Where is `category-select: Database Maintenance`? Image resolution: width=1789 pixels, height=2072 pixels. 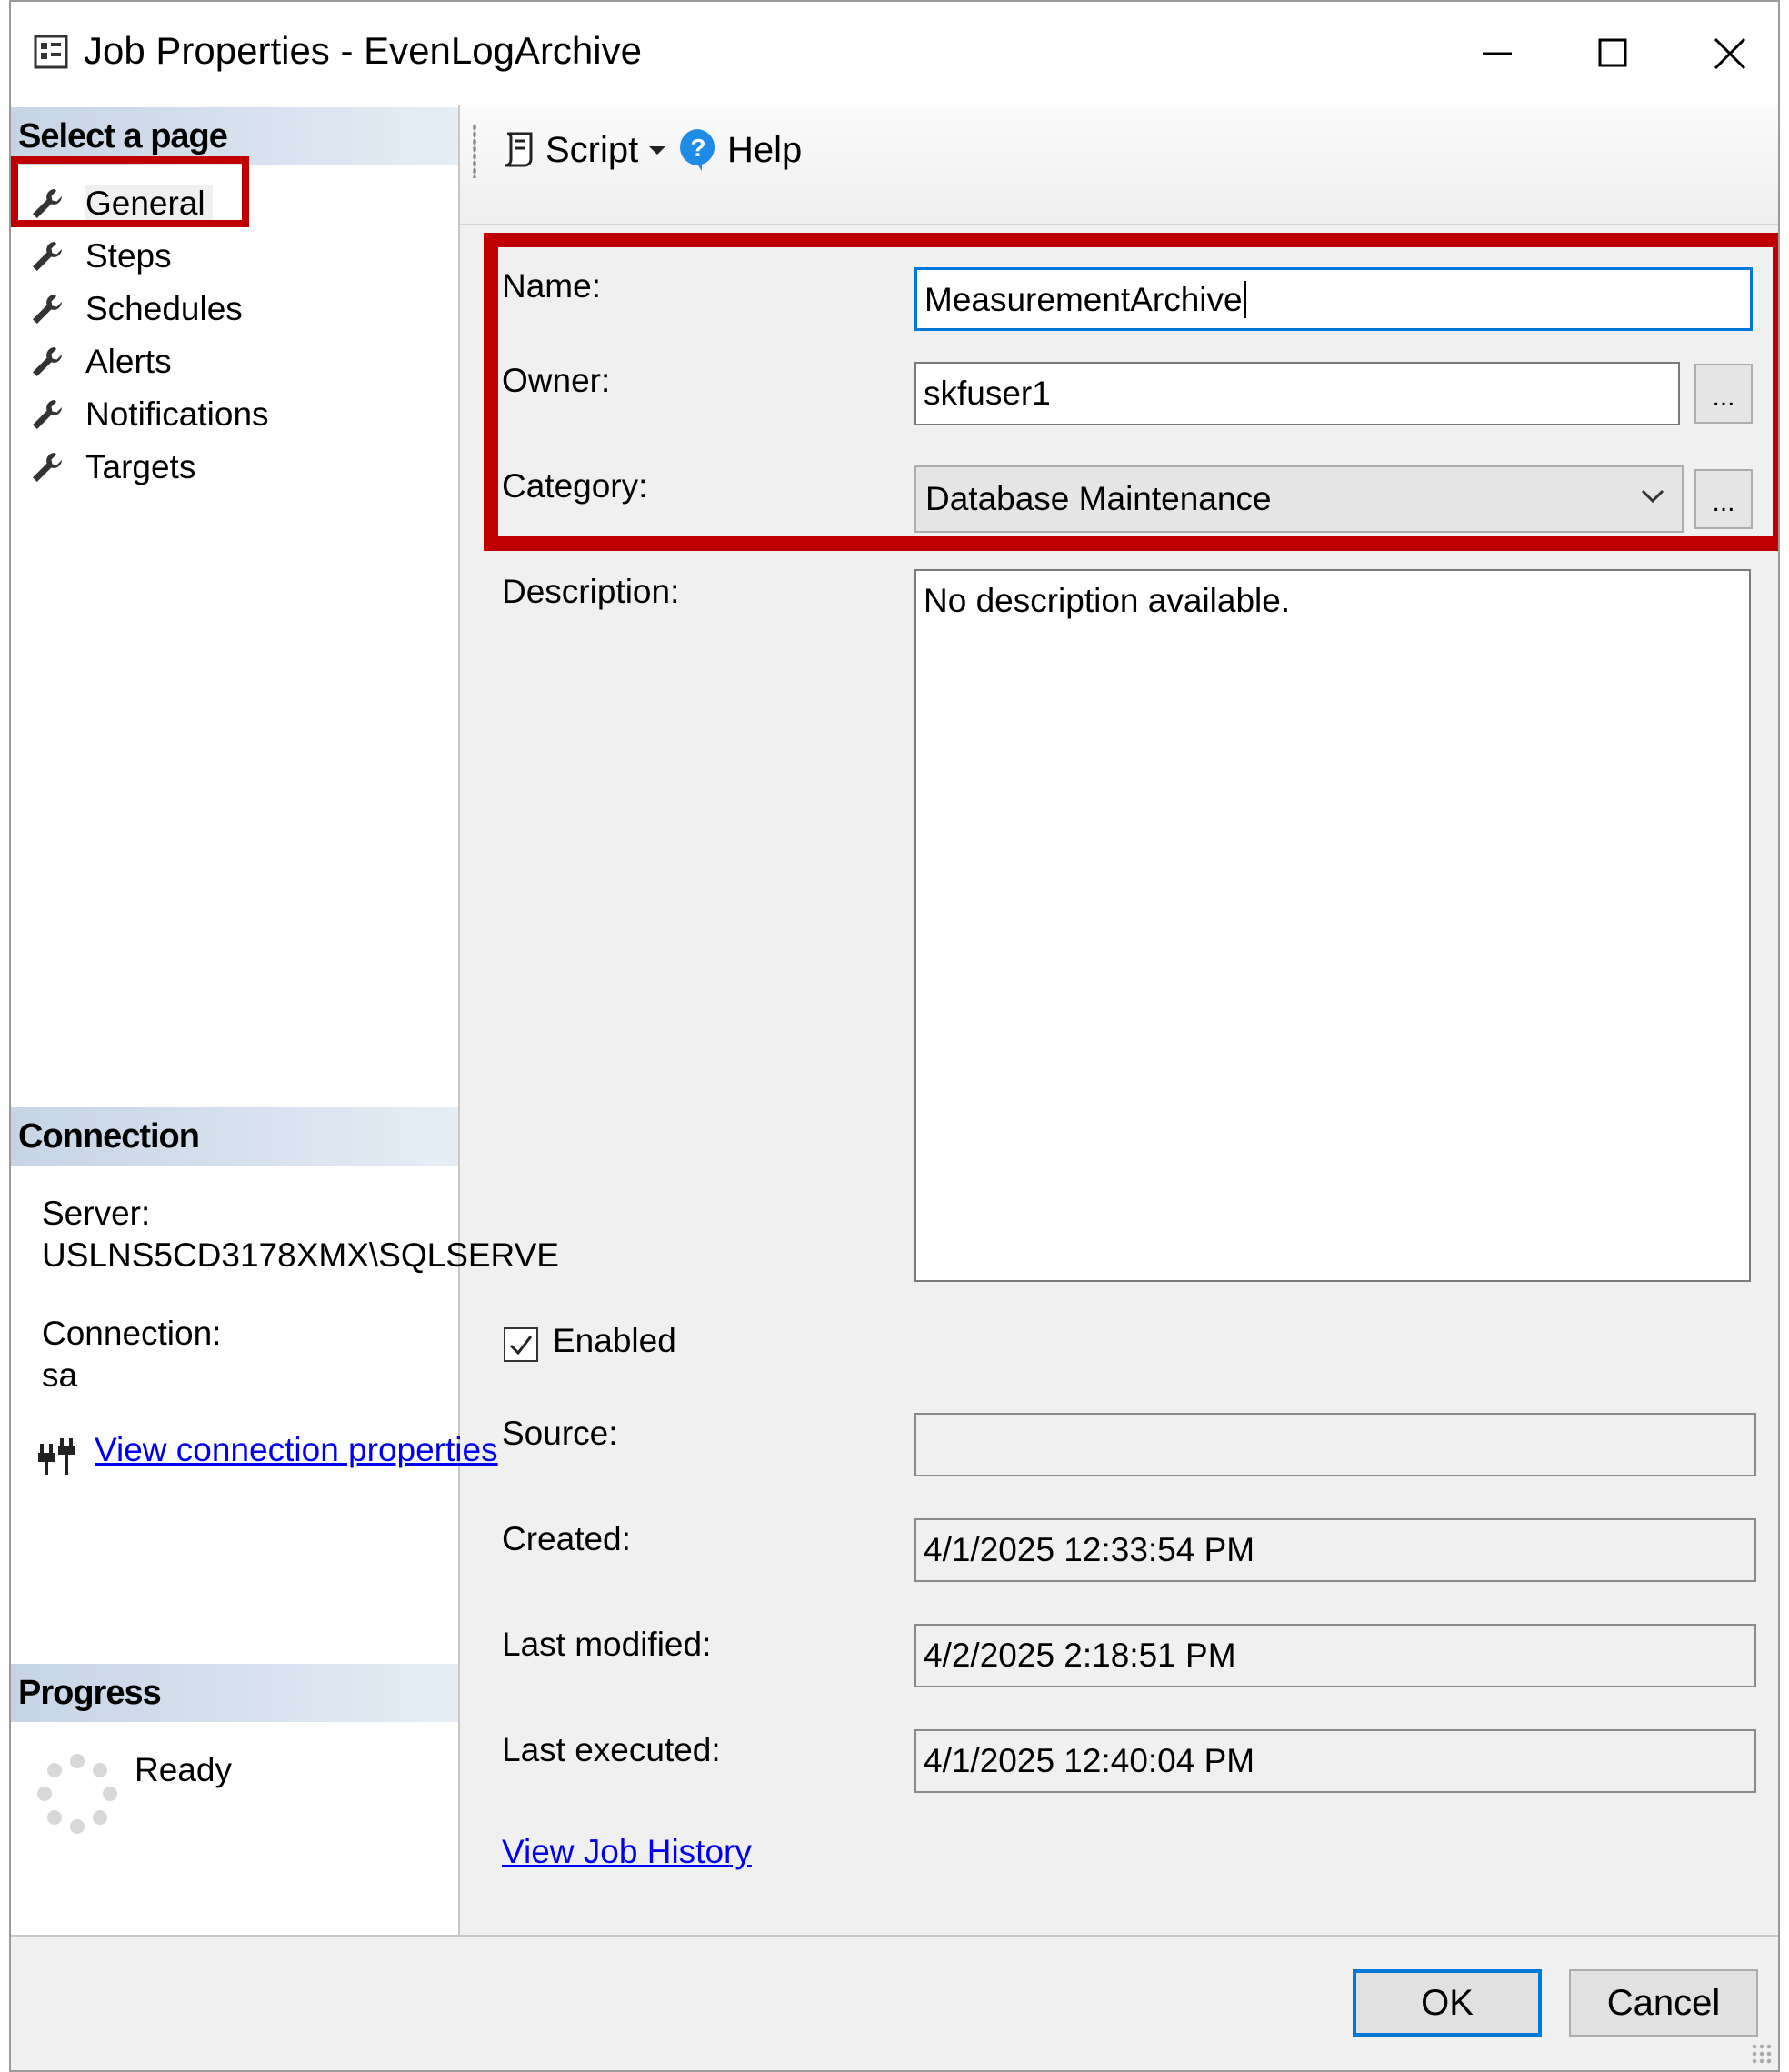
category-select: Database Maintenance is located at coordinates (1299, 499).